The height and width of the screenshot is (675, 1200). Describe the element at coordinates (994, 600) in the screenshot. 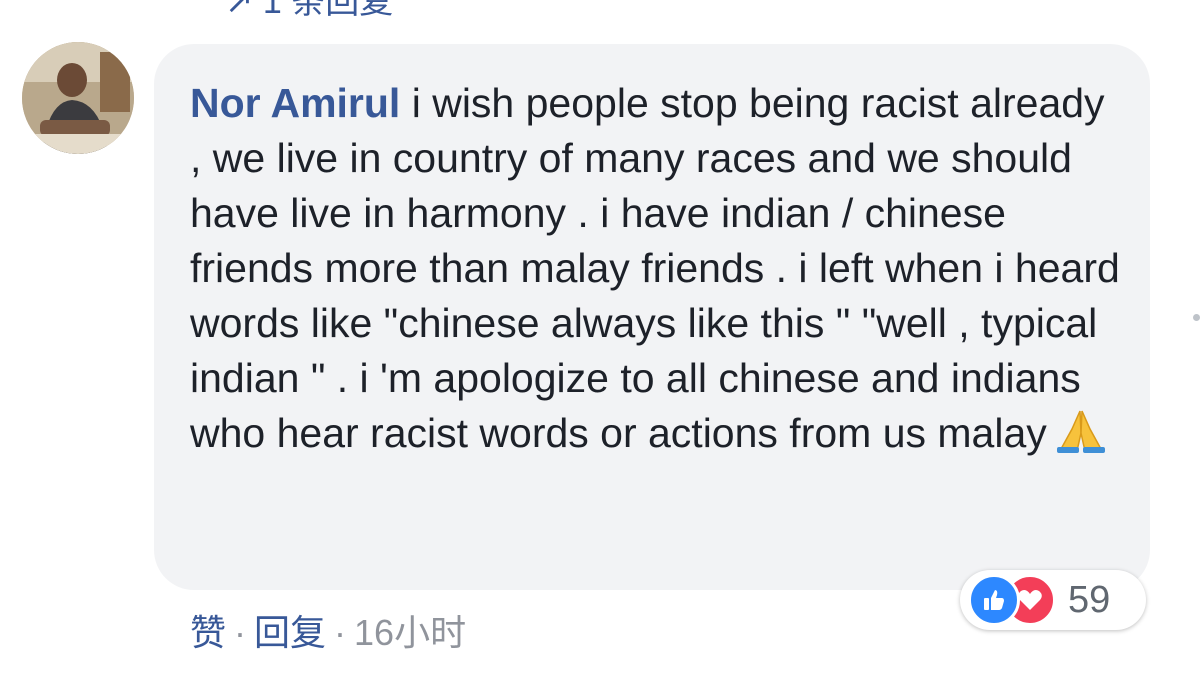

I see `like-icon` at that location.